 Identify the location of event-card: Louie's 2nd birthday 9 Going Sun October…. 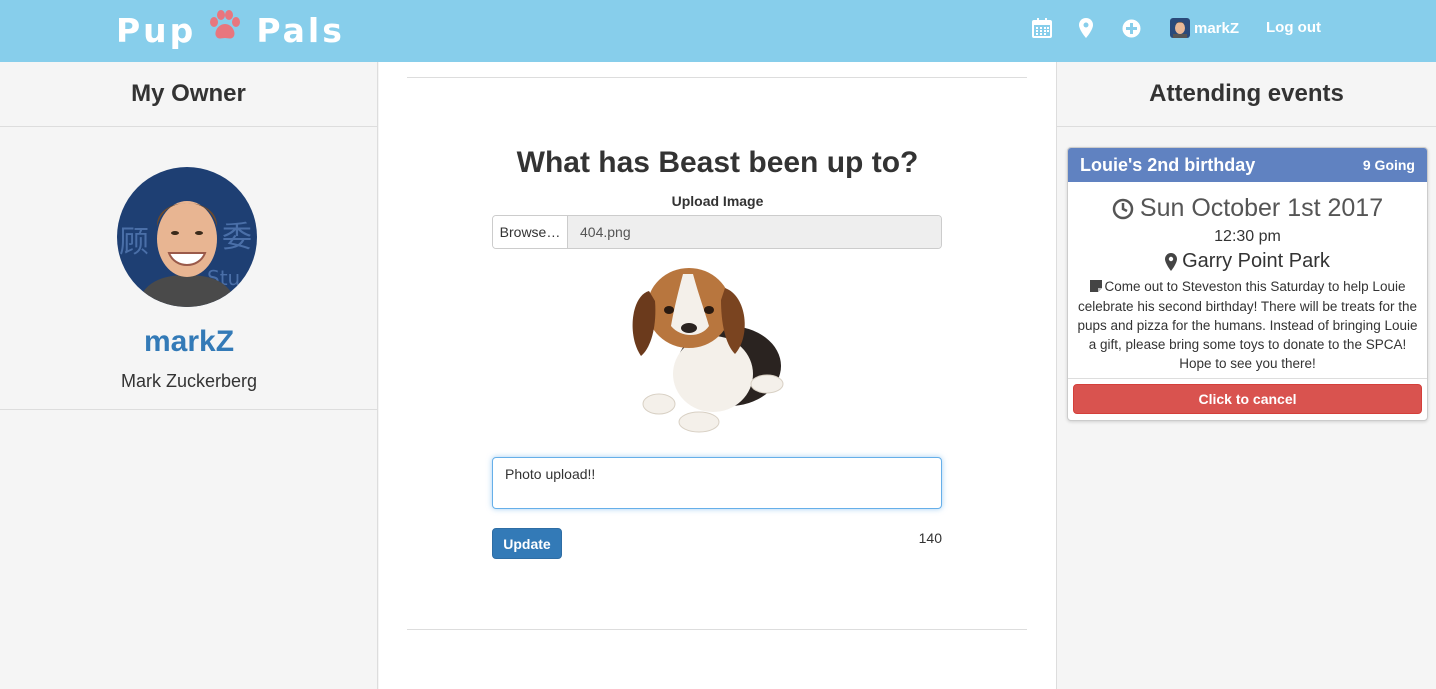
(1247, 284).